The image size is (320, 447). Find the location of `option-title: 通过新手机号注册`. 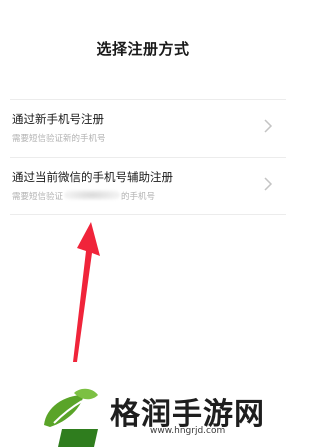

option-title: 通过新手机号注册 is located at coordinates (58, 119).